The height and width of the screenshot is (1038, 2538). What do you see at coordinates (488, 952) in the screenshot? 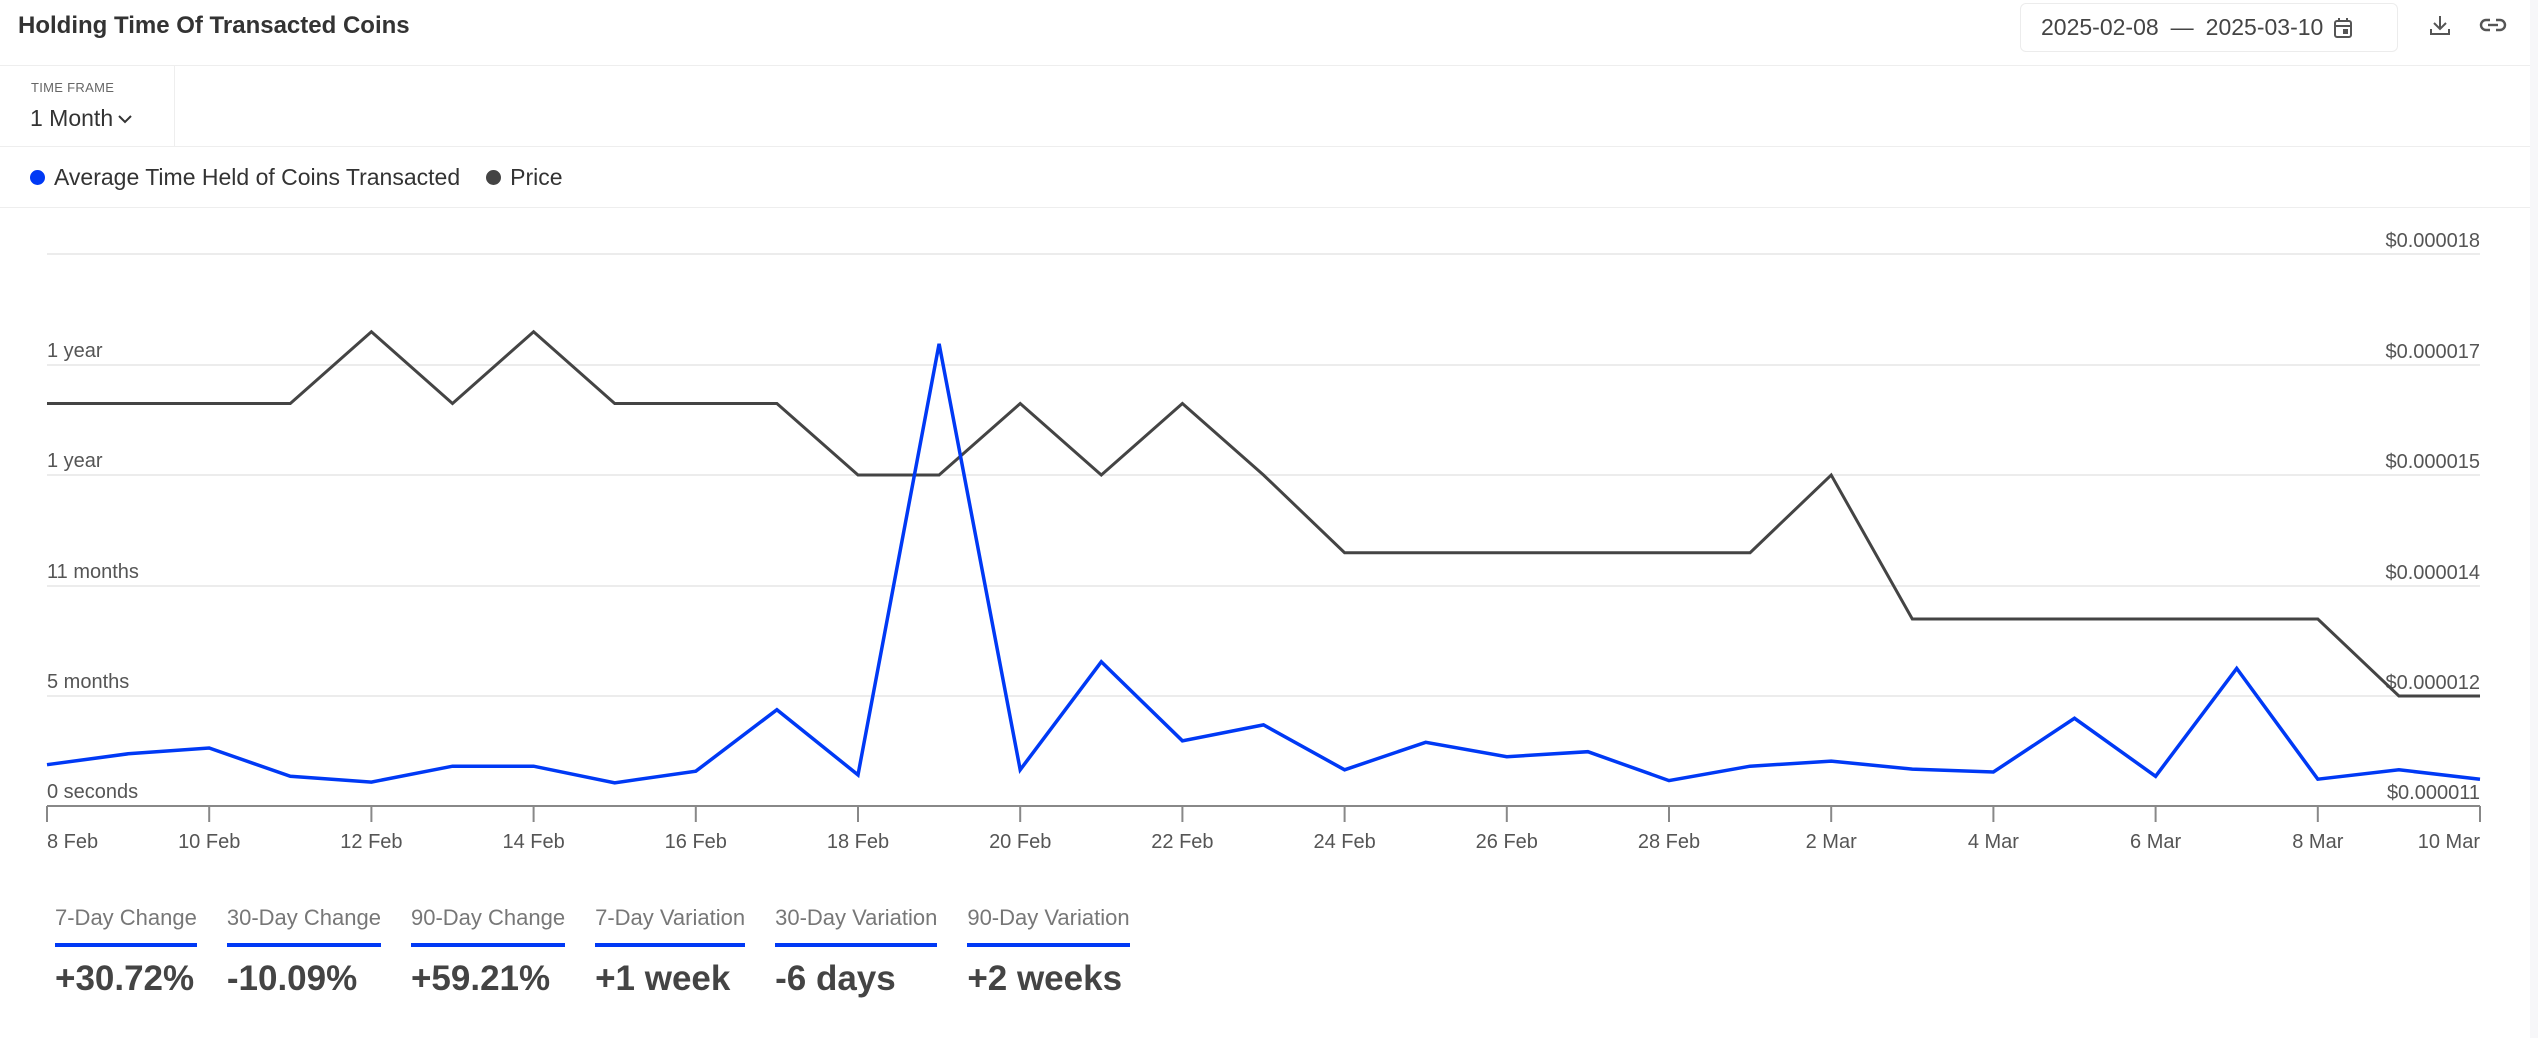
I see `stat-90-day-change: 90-Day Change +59.21%` at bounding box center [488, 952].